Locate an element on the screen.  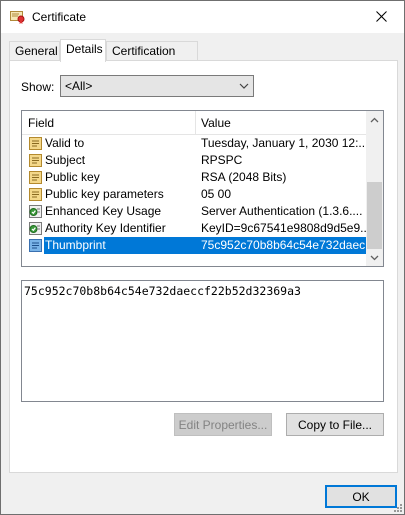
row-field: Subject is located at coordinates (65, 160).